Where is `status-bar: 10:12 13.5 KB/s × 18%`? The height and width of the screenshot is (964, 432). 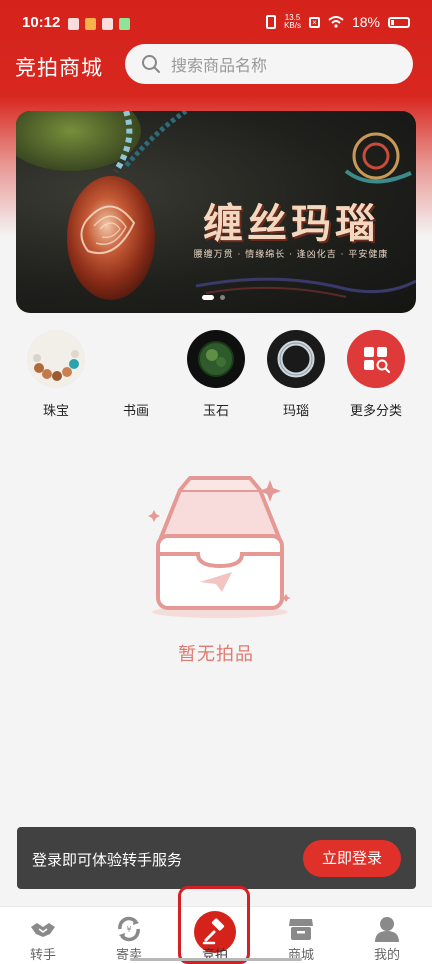
status-bar: 10:12 13.5 KB/s × 18% is located at coordinates (216, 20).